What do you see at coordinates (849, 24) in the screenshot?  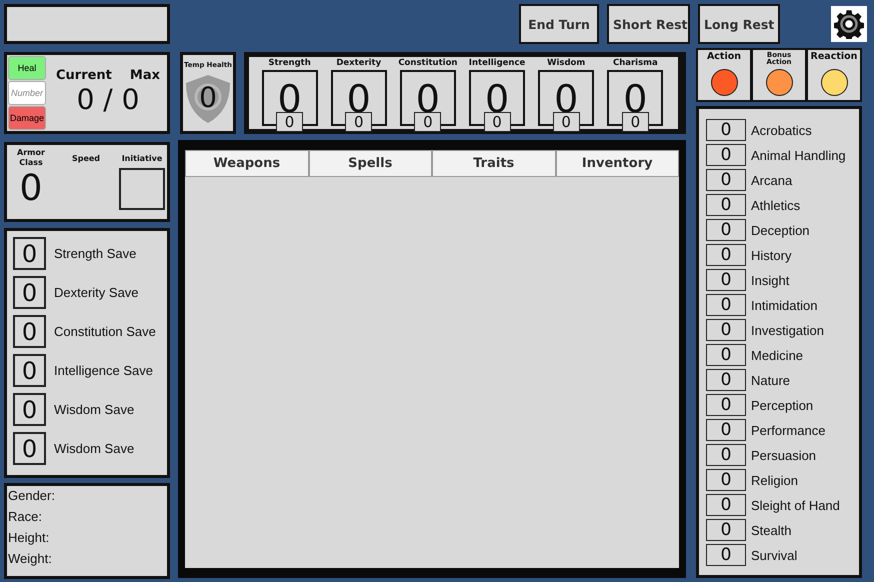 I see `settings-icon` at bounding box center [849, 24].